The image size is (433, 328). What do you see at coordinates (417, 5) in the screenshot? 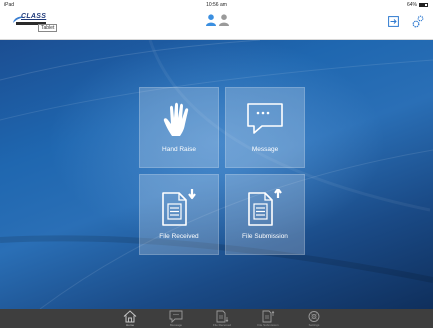
I see `battery-status: 64%` at bounding box center [417, 5].